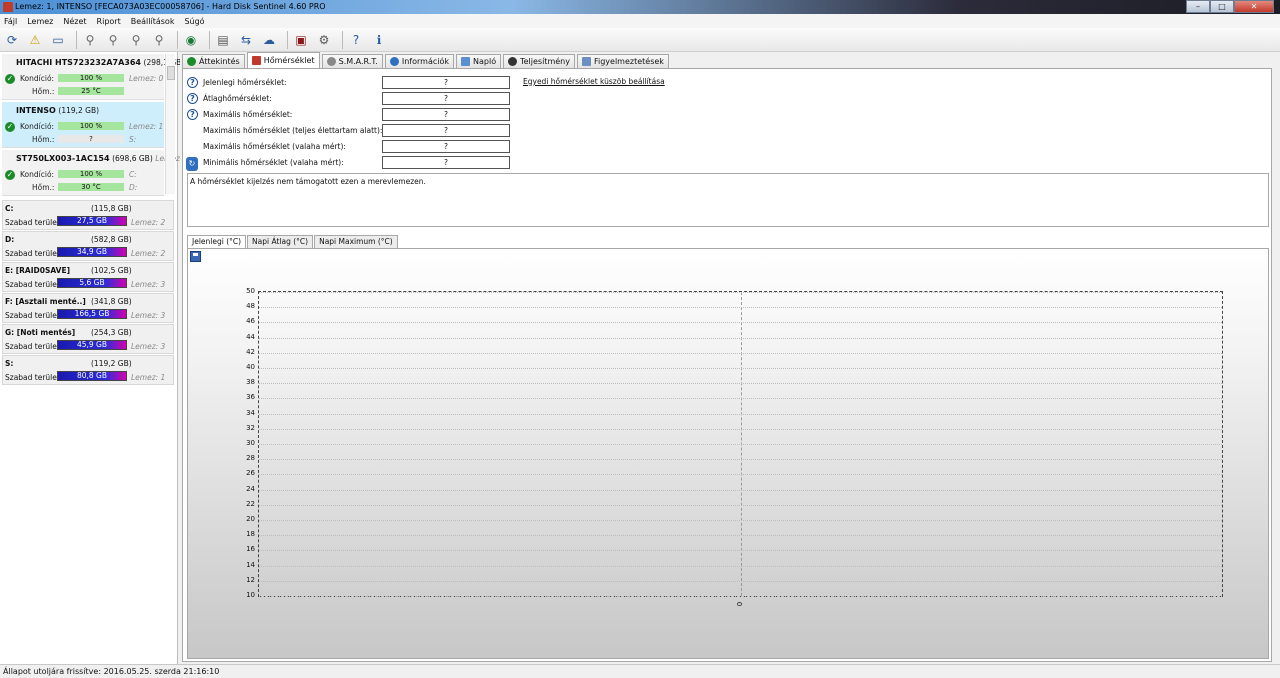  I want to click on menu-bar: Fájl Lemez Nézet Riport Beállítások Súgó, so click(640, 21).